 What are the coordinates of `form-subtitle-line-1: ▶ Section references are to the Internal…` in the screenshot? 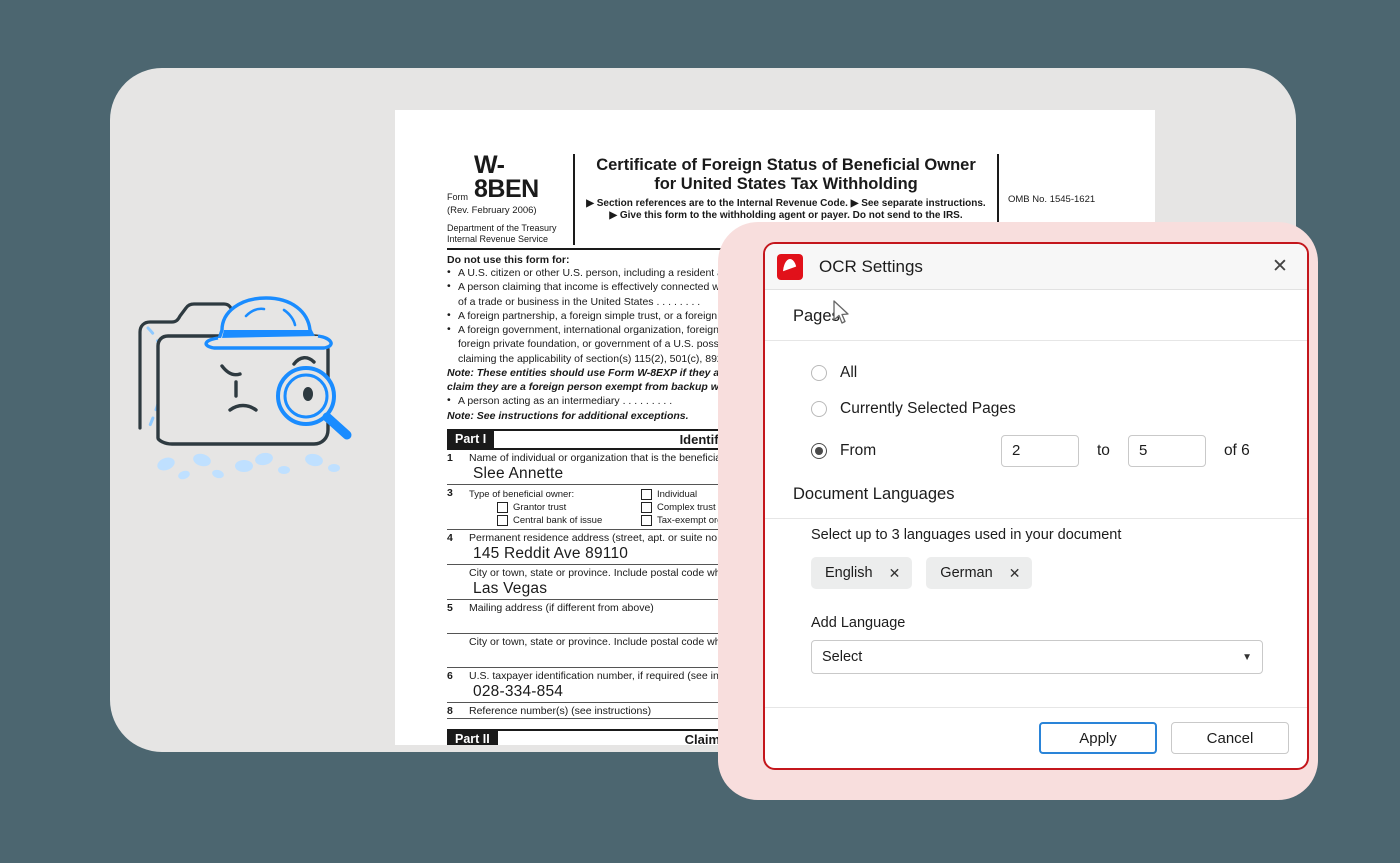 It's located at (786, 203).